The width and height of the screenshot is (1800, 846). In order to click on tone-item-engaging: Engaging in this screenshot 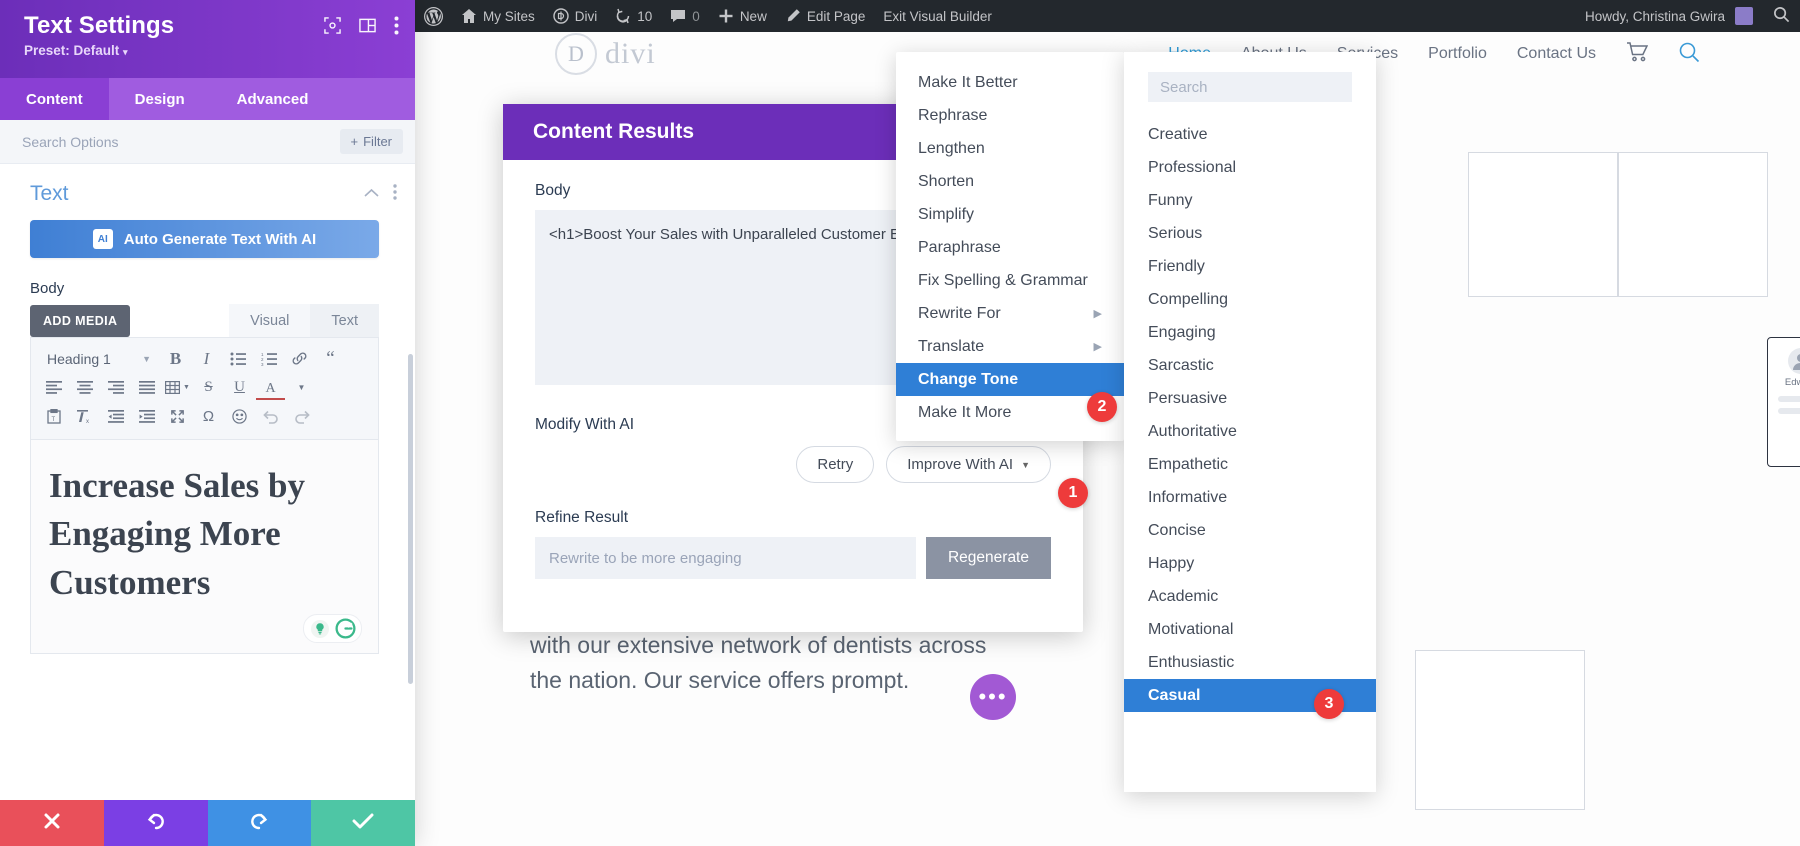, I will do `click(1250, 332)`.